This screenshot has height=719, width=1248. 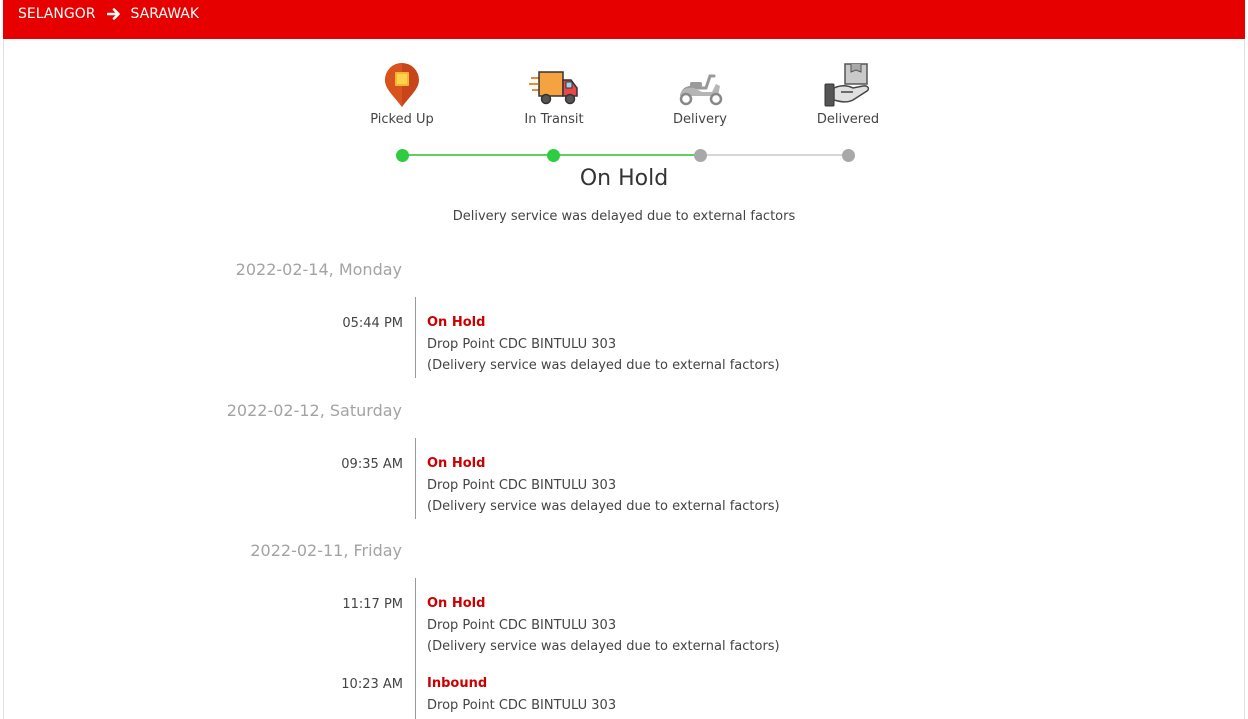 I want to click on arrow-right-icon, so click(x=113, y=13).